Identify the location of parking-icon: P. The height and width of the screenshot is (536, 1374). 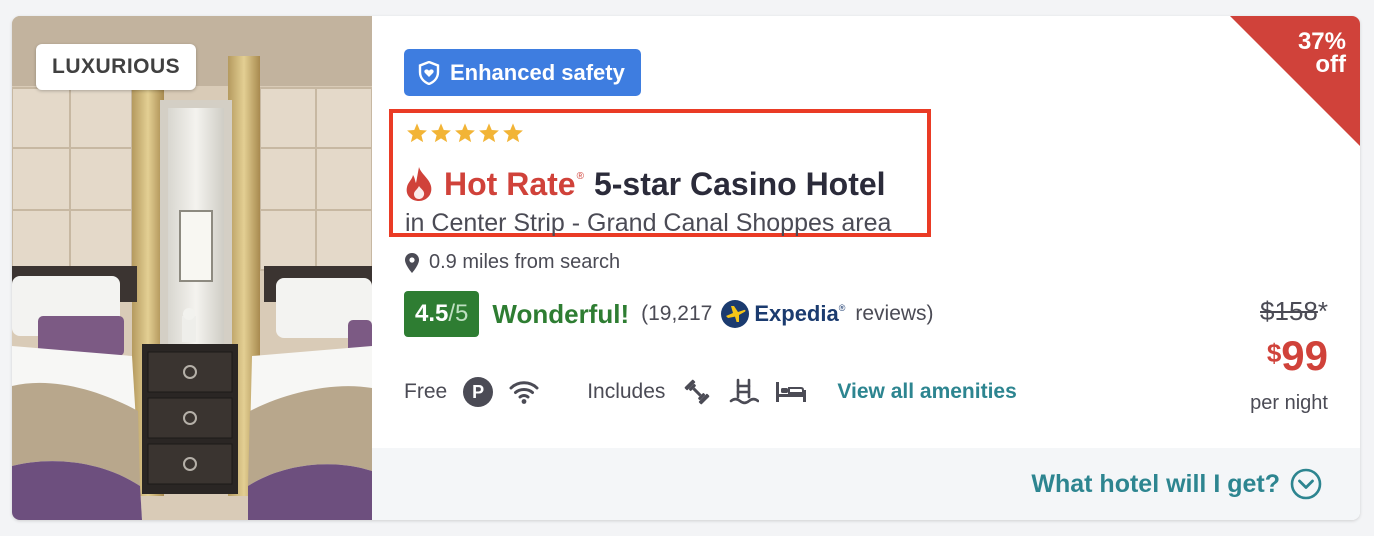
(478, 392).